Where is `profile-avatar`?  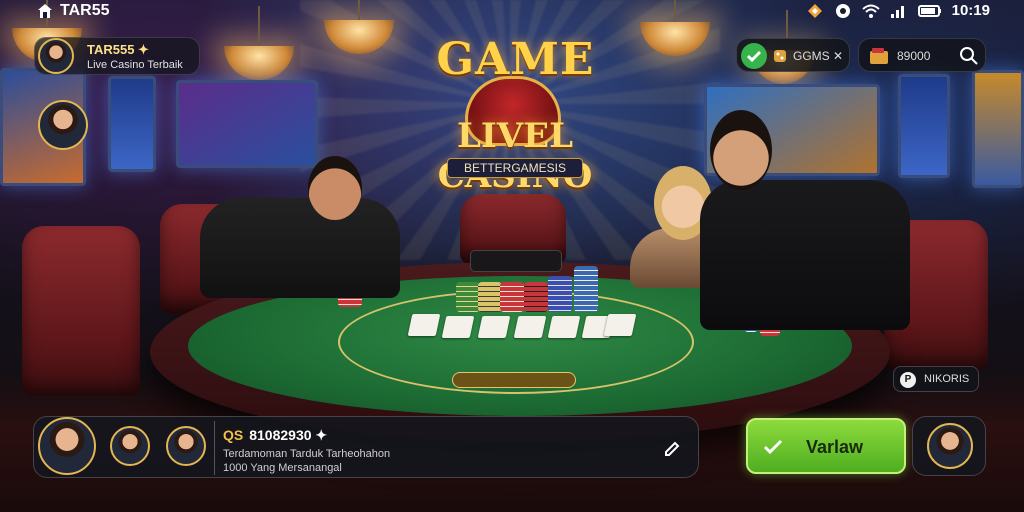
profile-avatar is located at coordinates (950, 446).